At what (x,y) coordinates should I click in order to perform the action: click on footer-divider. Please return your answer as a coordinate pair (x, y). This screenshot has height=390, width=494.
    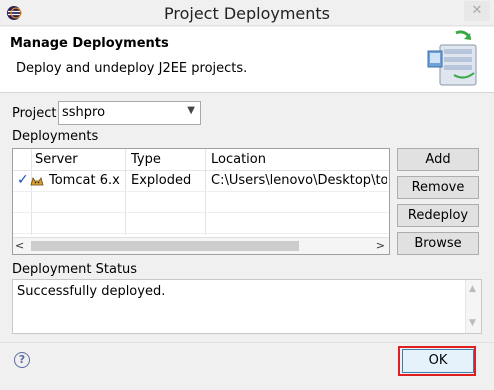
    Looking at the image, I should click on (247, 342).